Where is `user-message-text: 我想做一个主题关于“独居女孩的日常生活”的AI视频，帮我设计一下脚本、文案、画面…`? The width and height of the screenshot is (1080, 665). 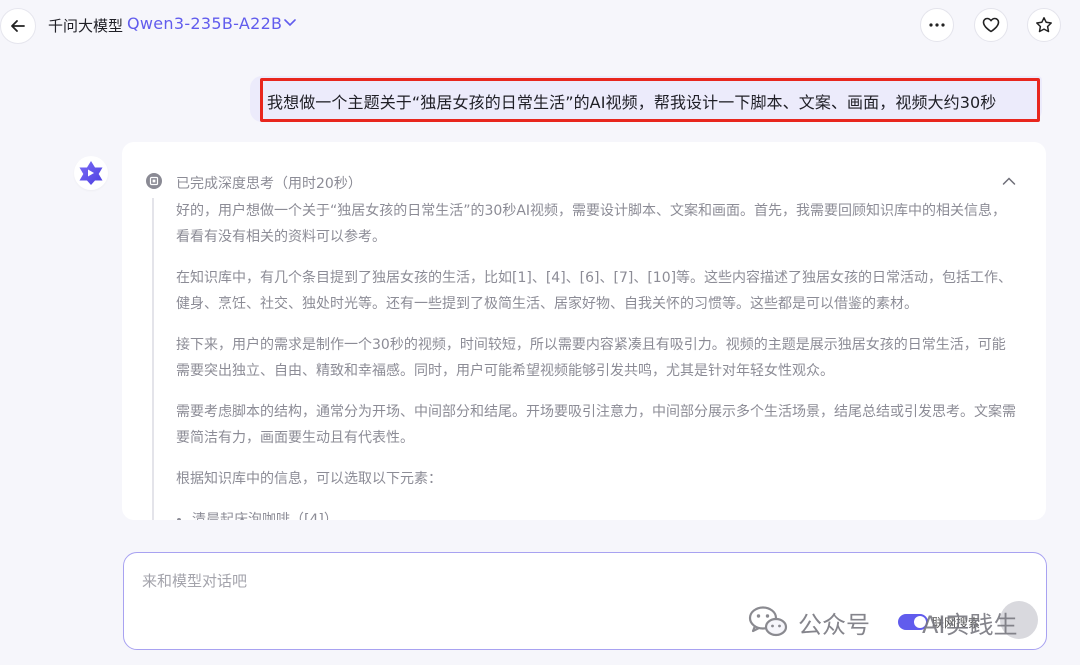 user-message-text: 我想做一个主题关于“独居女孩的日常生活”的AI视频，帮我设计一下脚本、文案、画面… is located at coordinates (632, 102).